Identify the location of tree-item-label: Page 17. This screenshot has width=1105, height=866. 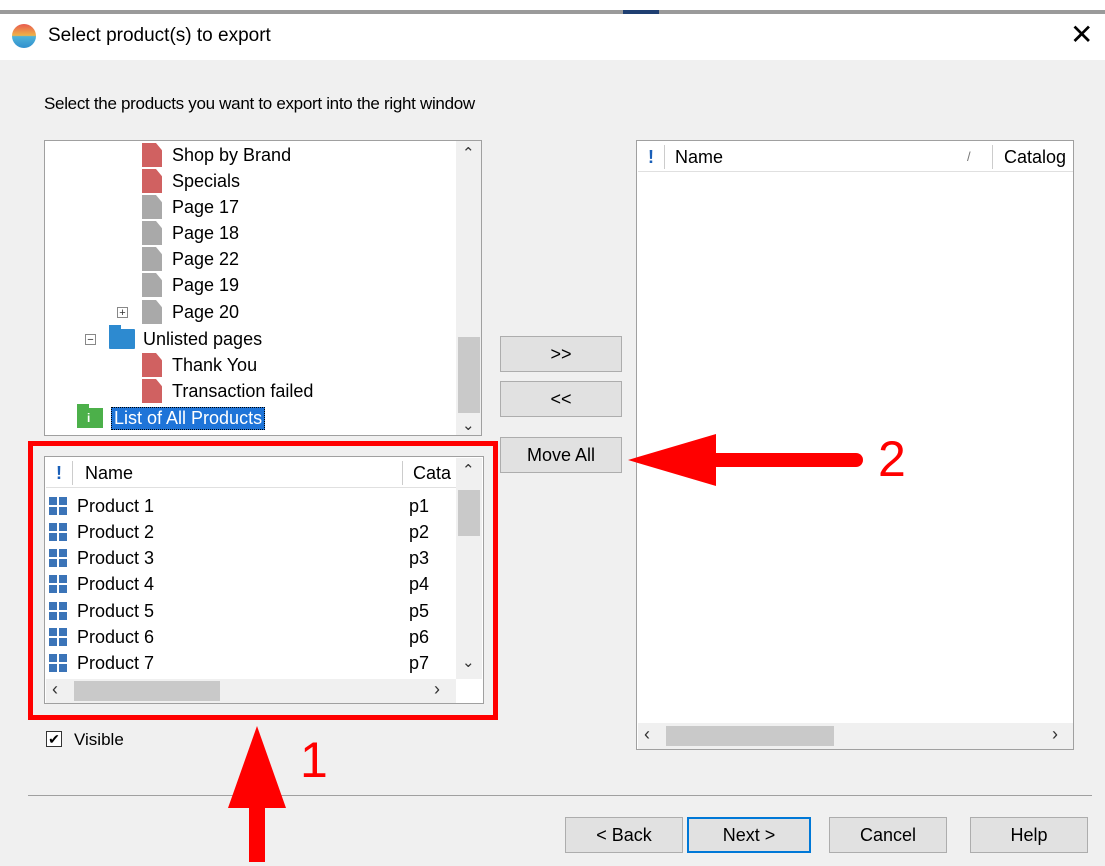
(206, 206).